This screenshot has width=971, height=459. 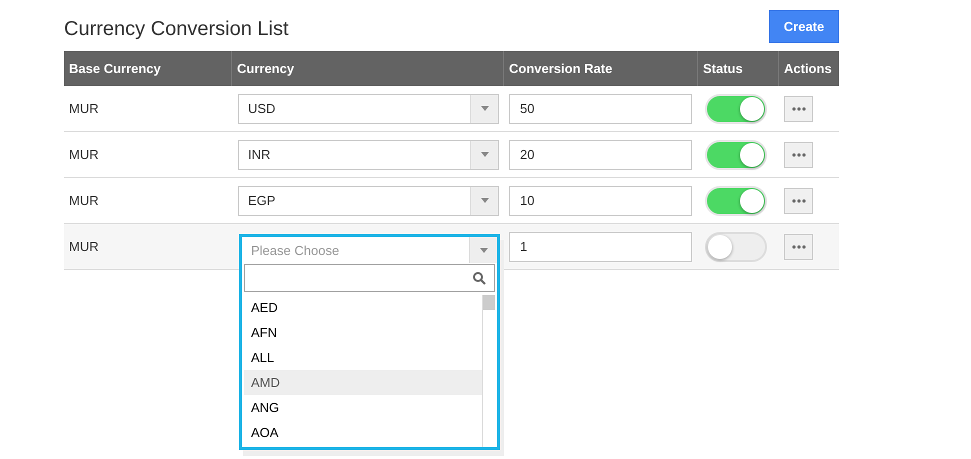 What do you see at coordinates (368, 109) in the screenshot?
I see `currency-select: USD` at bounding box center [368, 109].